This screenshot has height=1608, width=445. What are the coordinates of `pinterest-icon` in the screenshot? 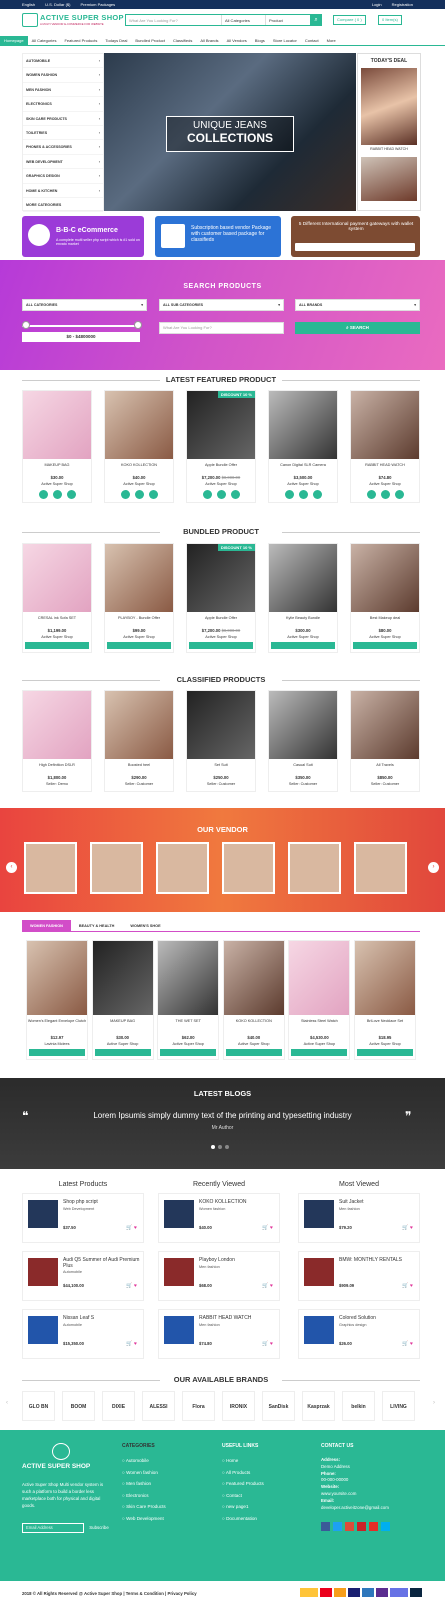 It's located at (361, 1526).